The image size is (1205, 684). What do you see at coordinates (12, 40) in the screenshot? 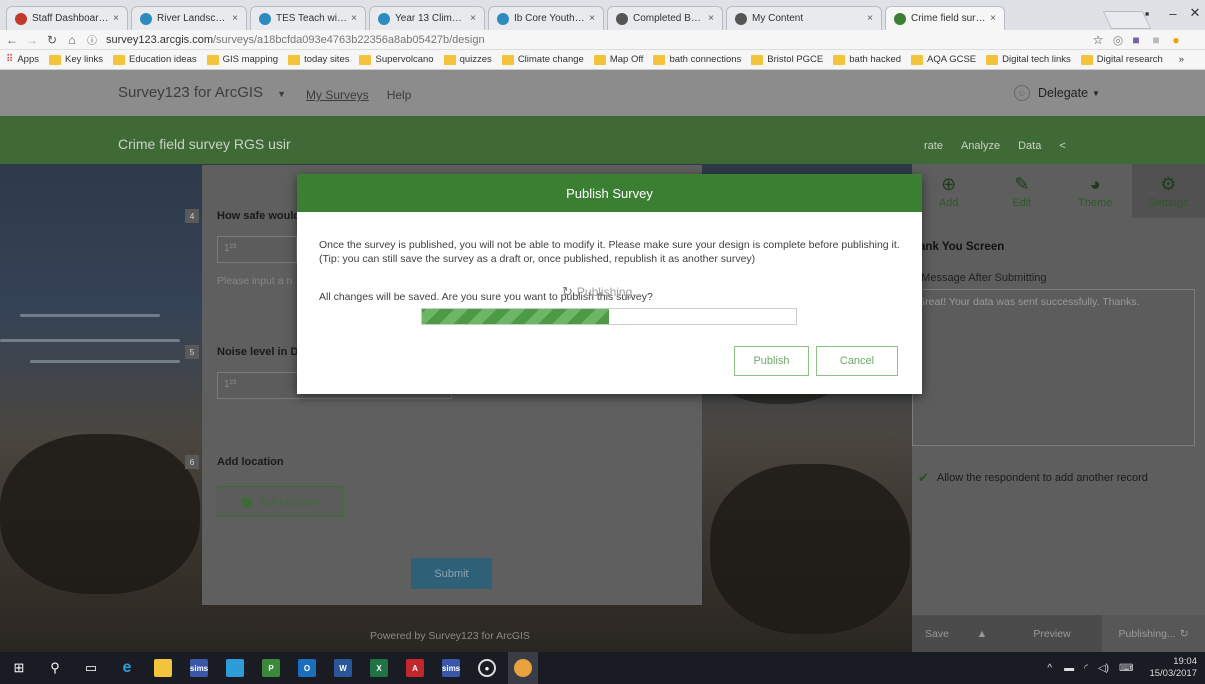
I see `back-icon: ←` at bounding box center [12, 40].